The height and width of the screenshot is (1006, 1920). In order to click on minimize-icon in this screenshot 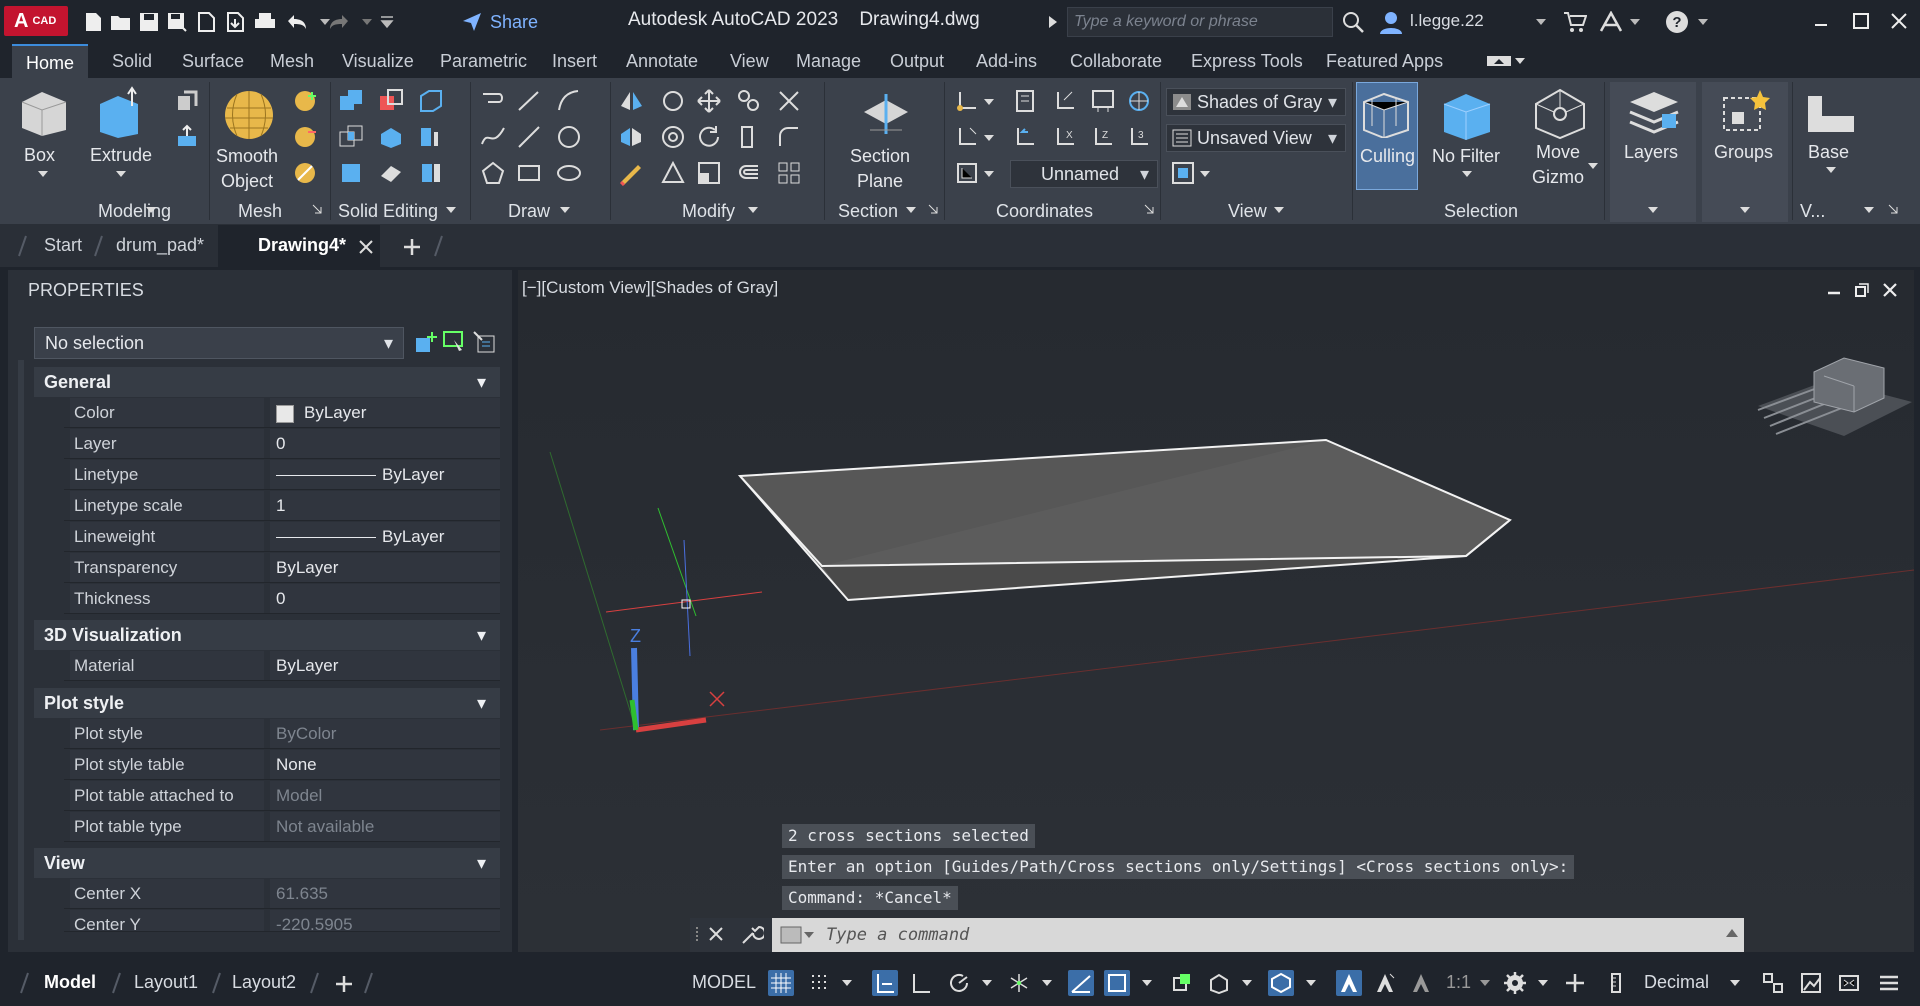, I will do `click(1821, 21)`.